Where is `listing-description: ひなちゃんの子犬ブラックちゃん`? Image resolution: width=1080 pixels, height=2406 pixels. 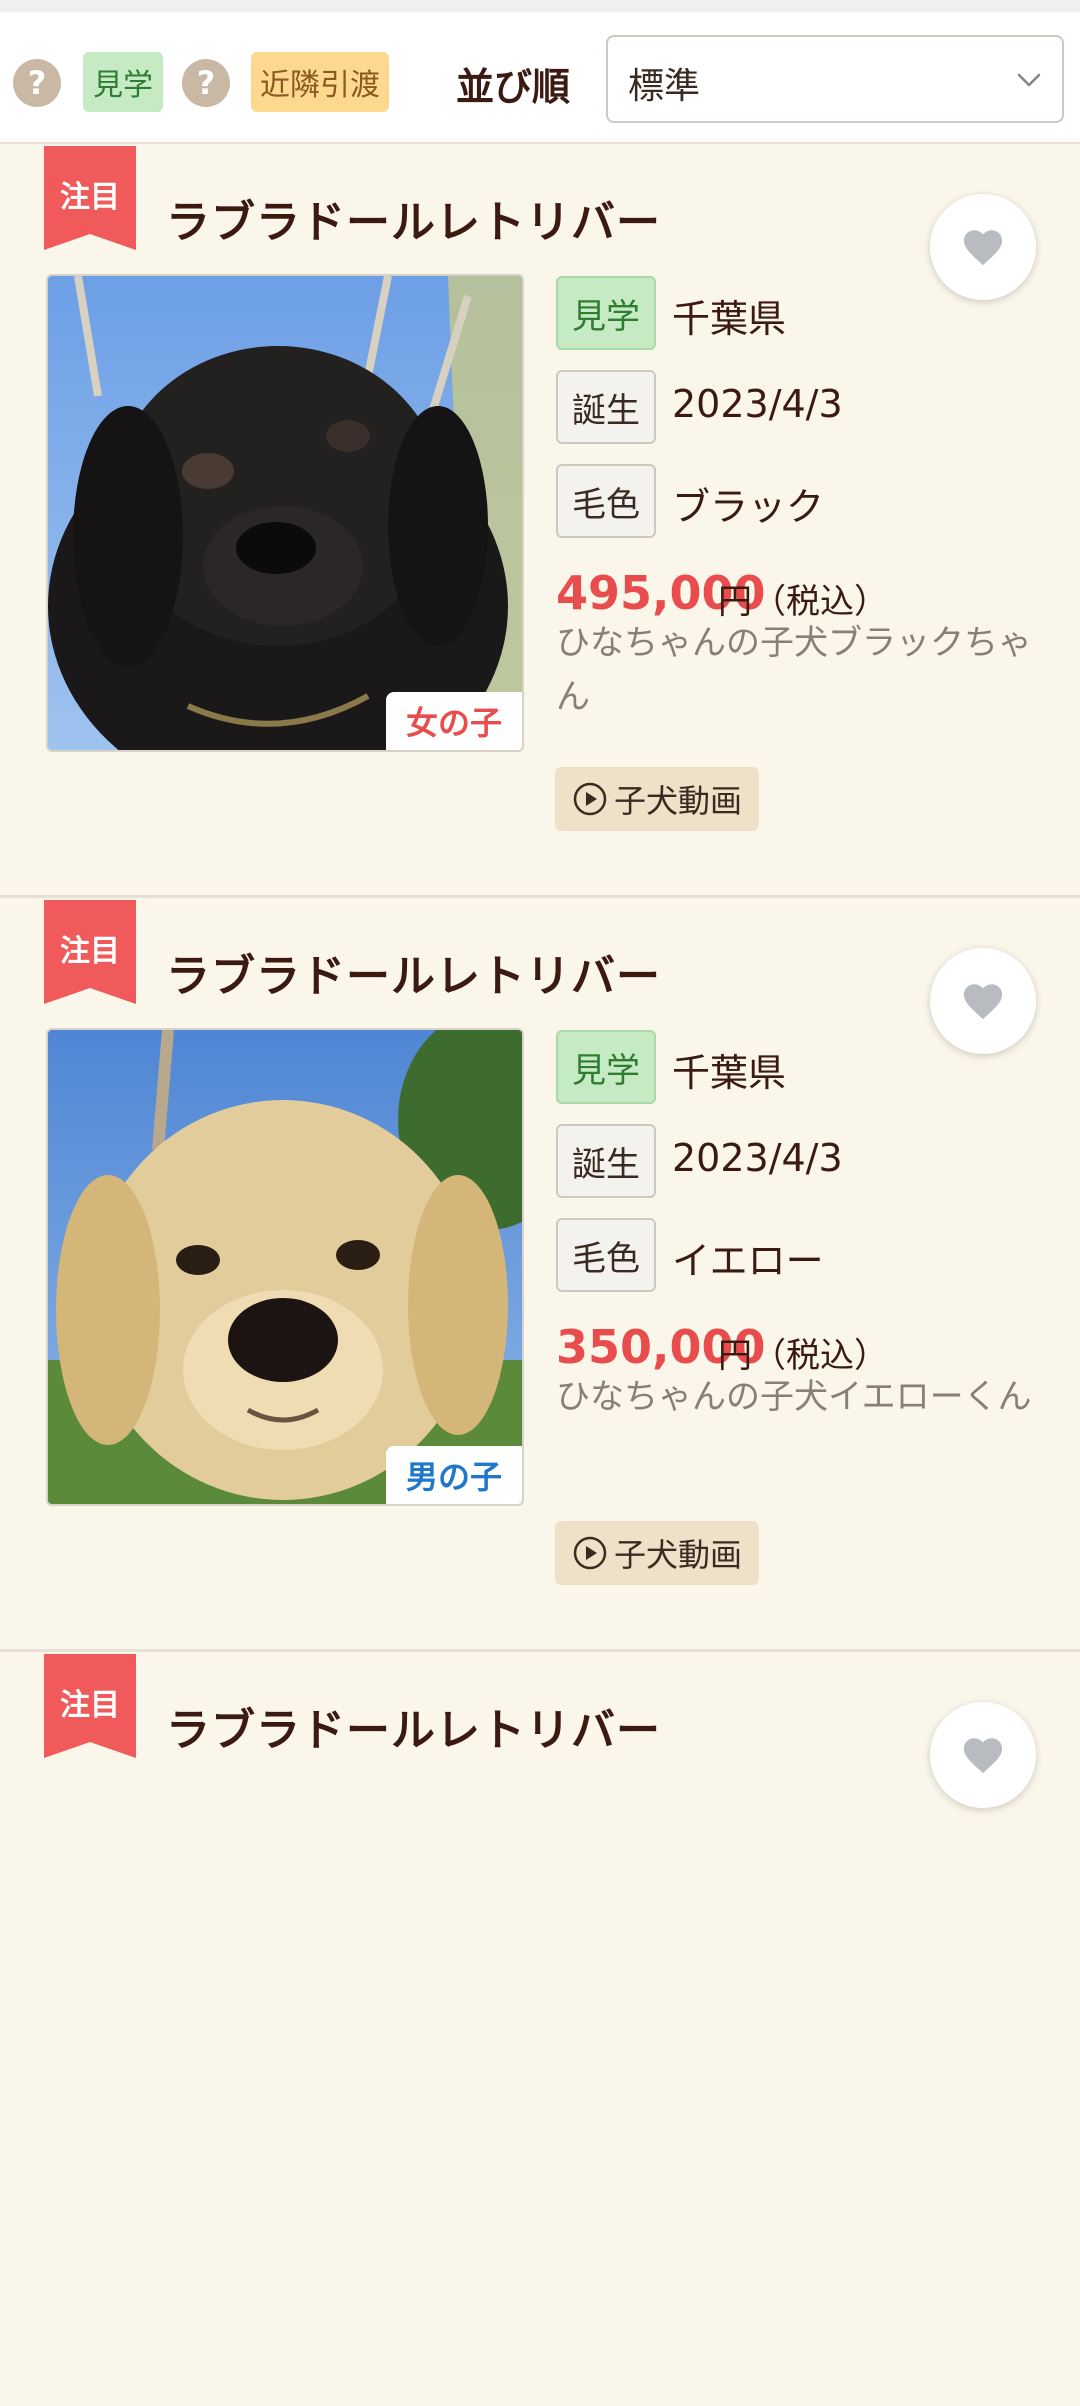
listing-description: ひなちゃんの子犬ブラックちゃん is located at coordinates (794, 670).